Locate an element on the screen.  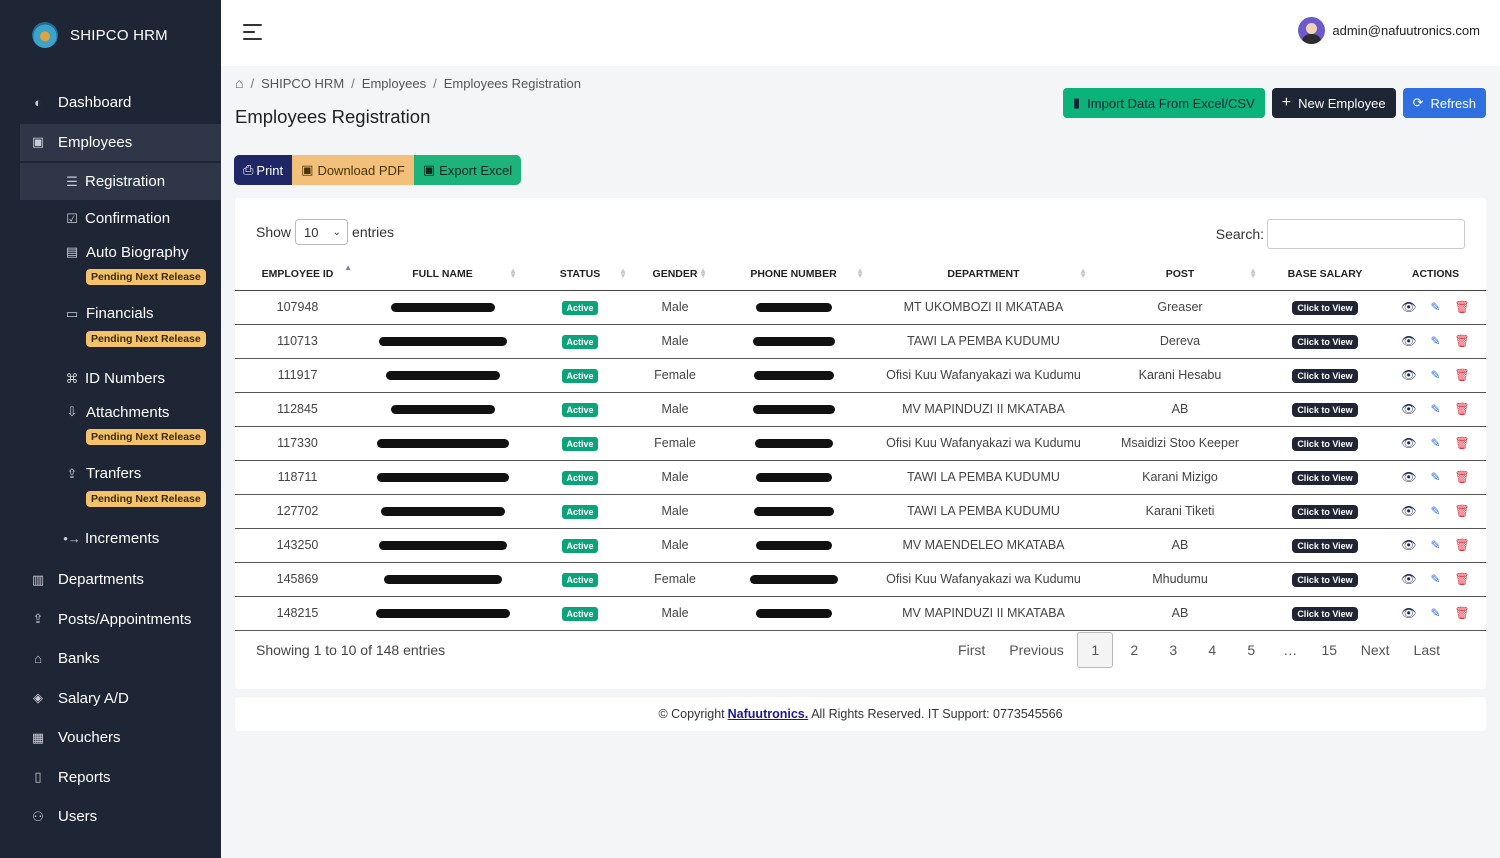
page-first: First is located at coordinates (971, 650).